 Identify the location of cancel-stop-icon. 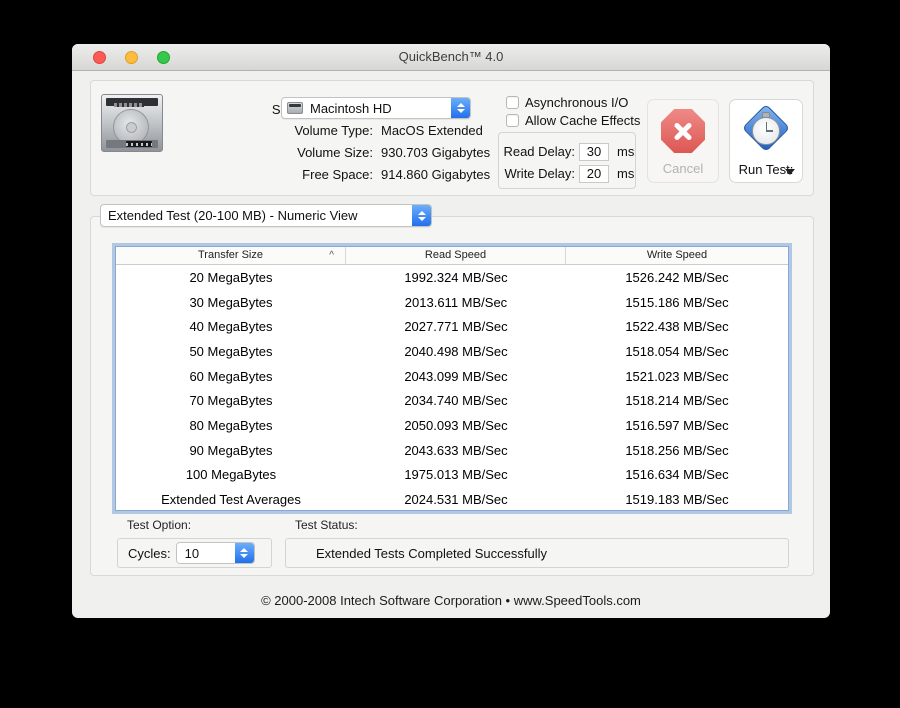
(683, 131).